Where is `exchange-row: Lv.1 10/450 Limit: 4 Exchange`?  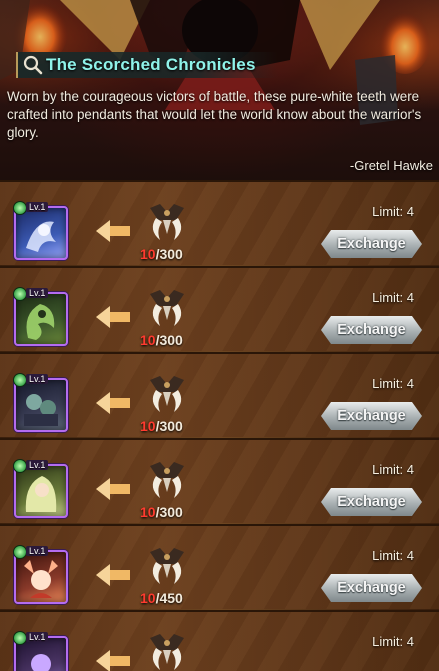
exchange-row: Lv.1 10/450 Limit: 4 Exchange is located at coordinates (219, 568).